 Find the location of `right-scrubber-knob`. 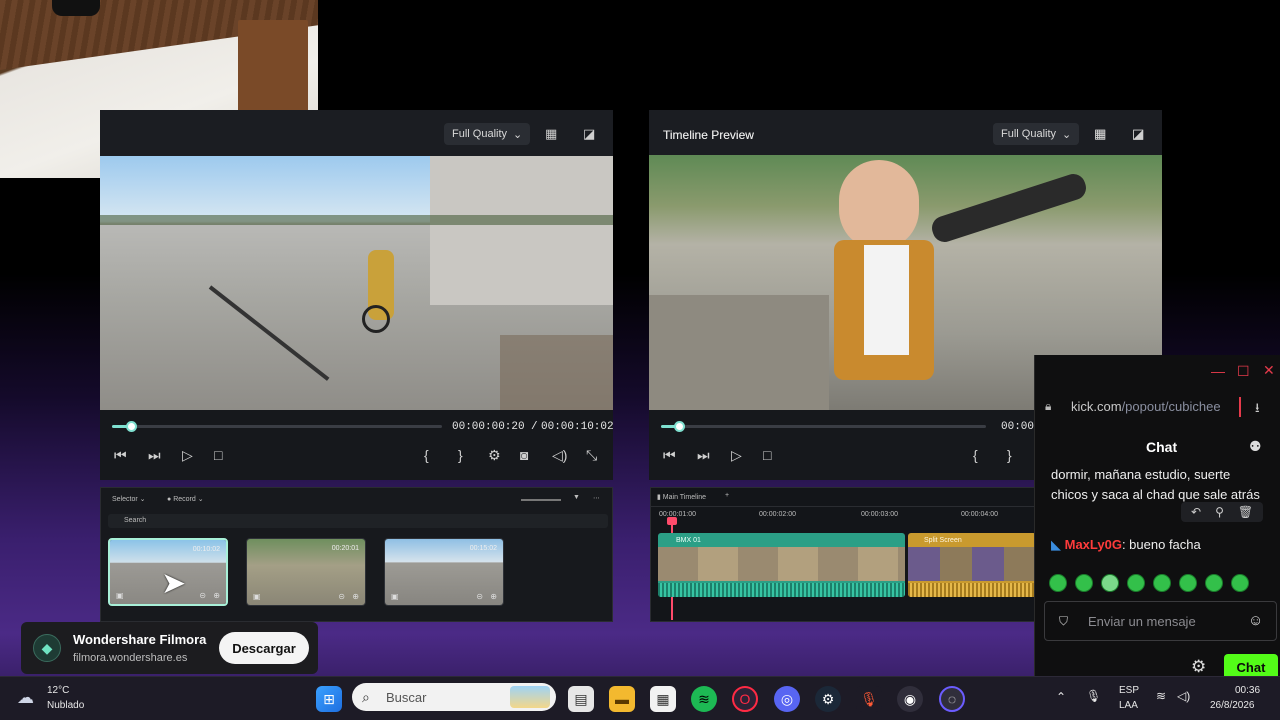

right-scrubber-knob is located at coordinates (679, 426).